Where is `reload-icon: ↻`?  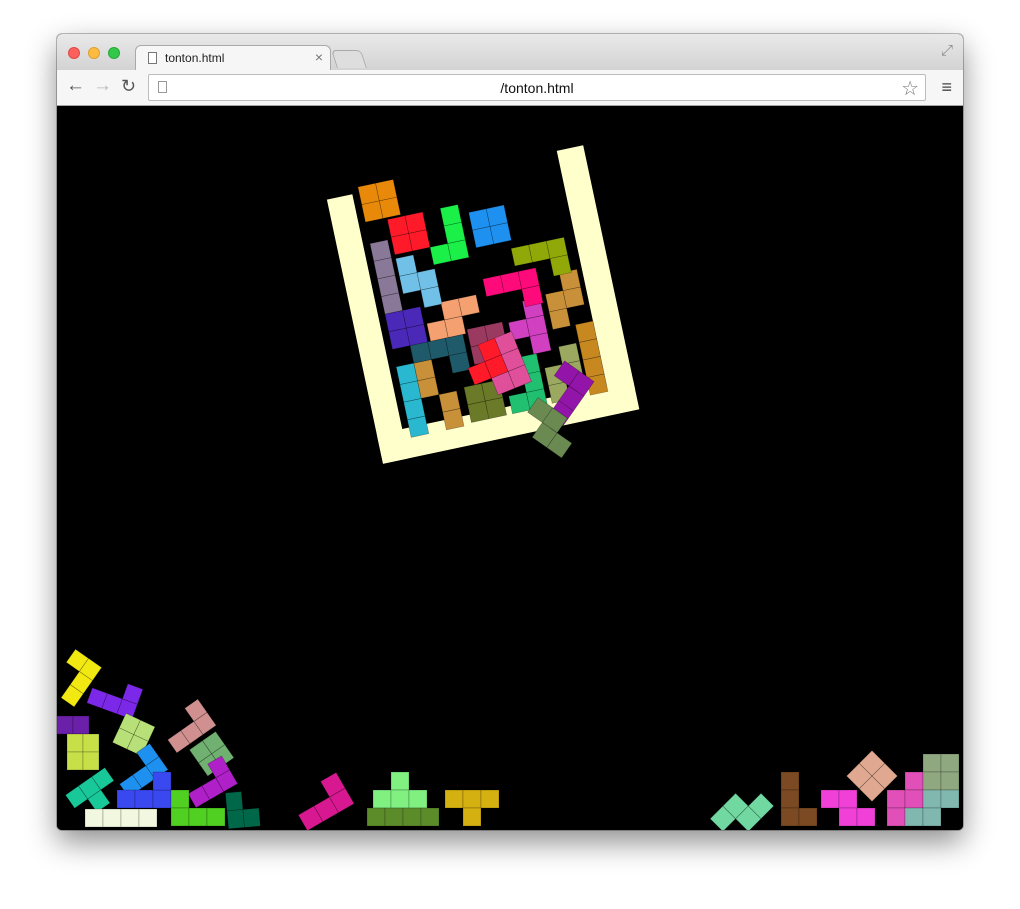 reload-icon: ↻ is located at coordinates (128, 86).